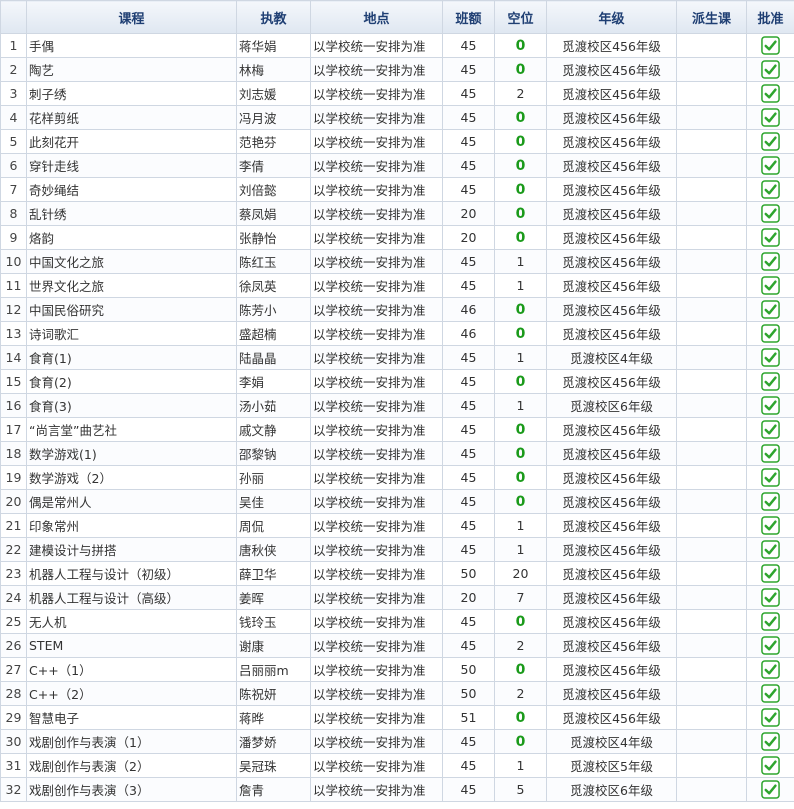 The height and width of the screenshot is (809, 794). I want to click on teacher-name: 谢康, so click(273, 645).